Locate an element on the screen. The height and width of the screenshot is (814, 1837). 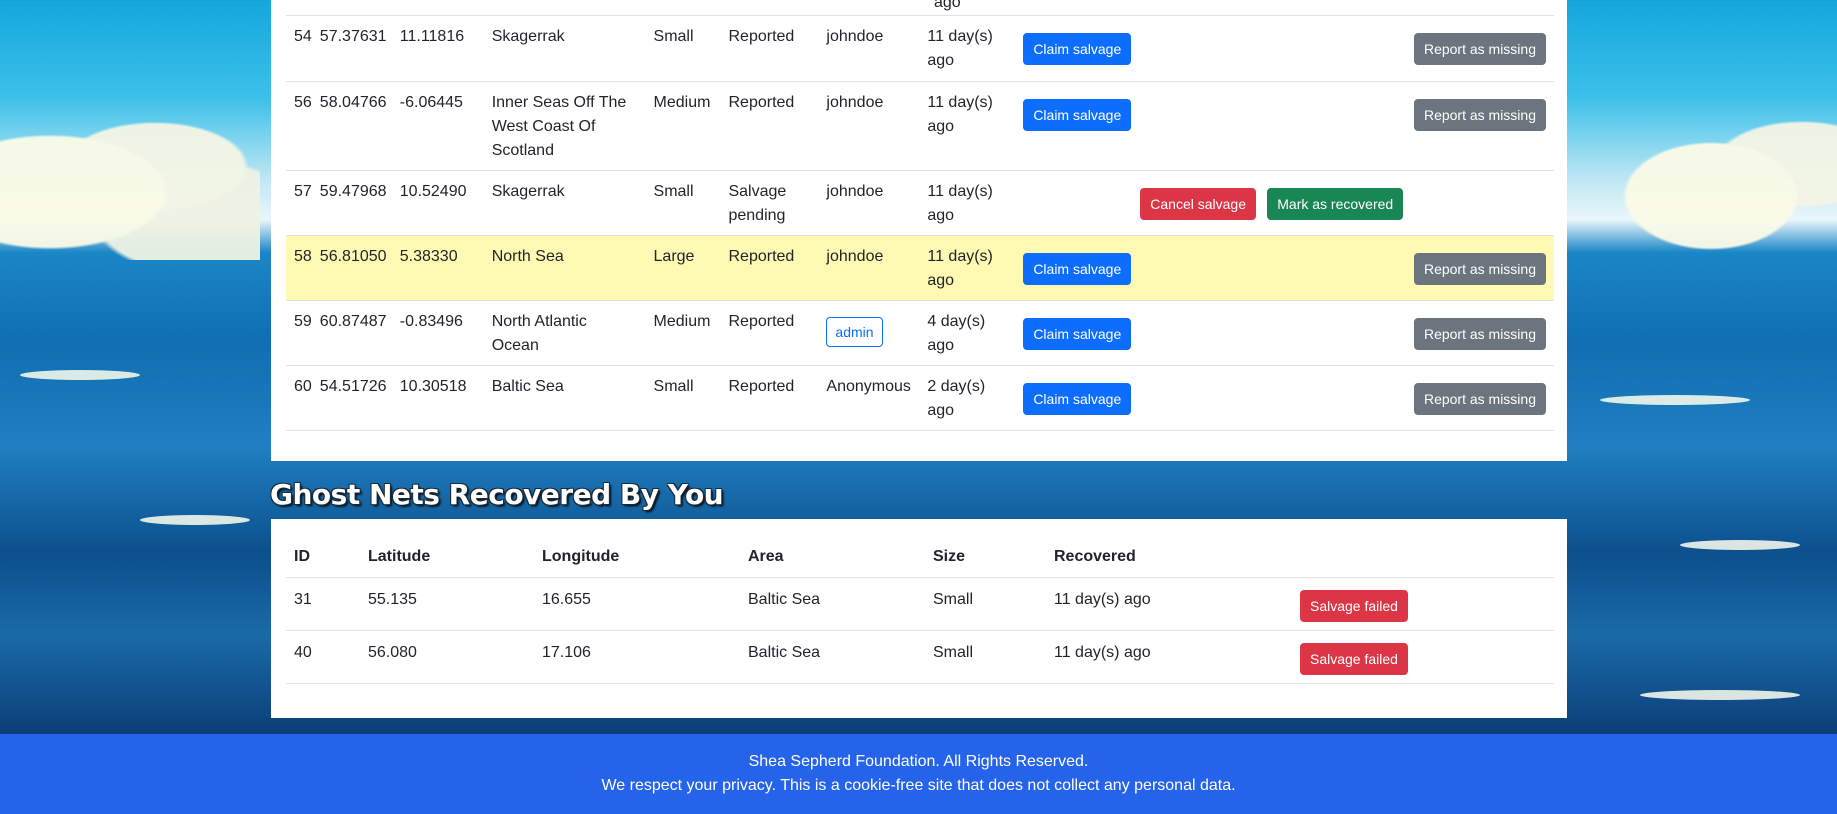
net-latitude: 56.81050 is located at coordinates (353, 256).